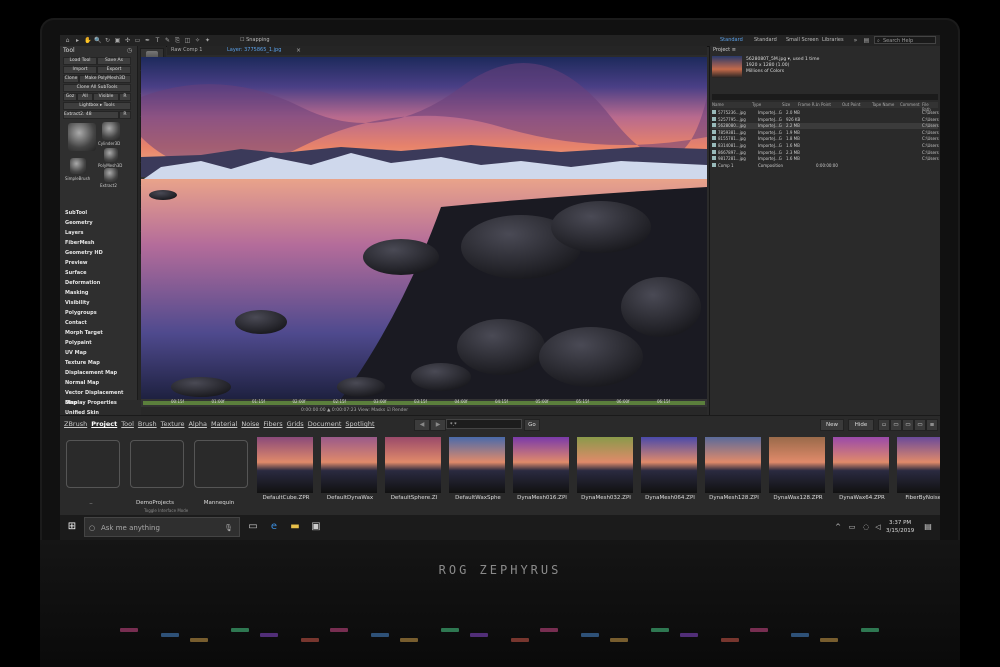  Describe the element at coordinates (905, 40) in the screenshot. I see `search-help-input: ⌕ Search Help` at that location.